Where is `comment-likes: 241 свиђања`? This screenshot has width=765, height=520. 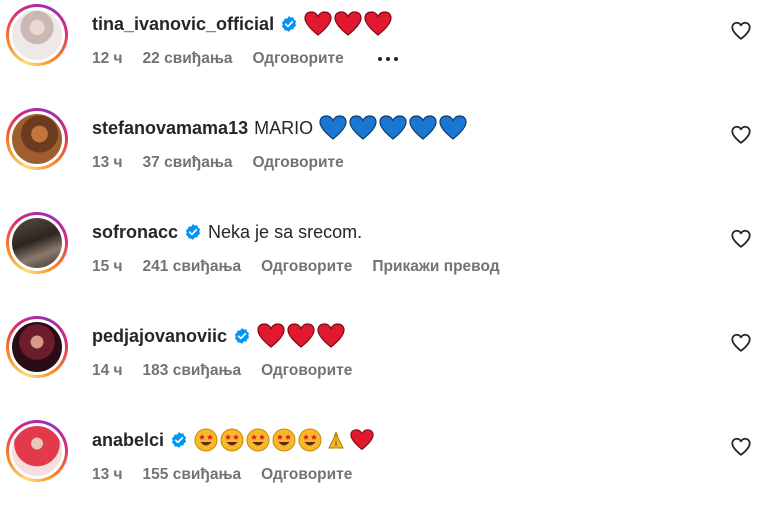 comment-likes: 241 свиђања is located at coordinates (192, 267).